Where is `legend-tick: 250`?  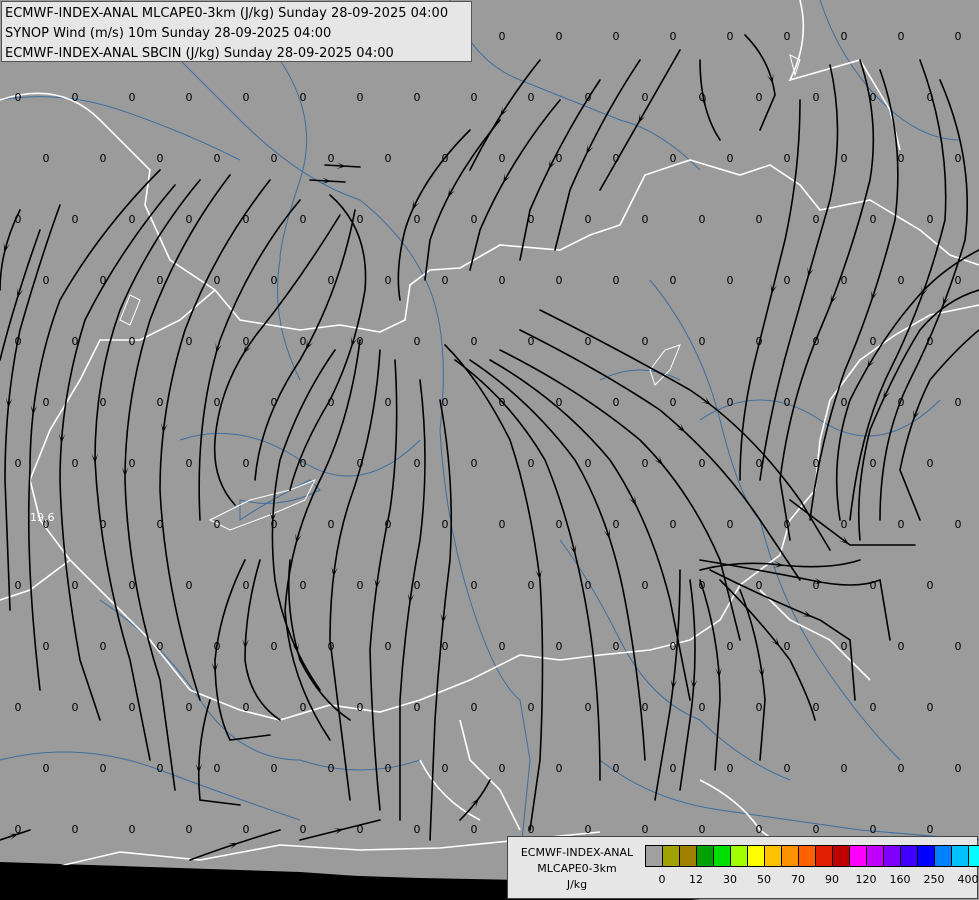
legend-tick: 250 is located at coordinates (934, 879).